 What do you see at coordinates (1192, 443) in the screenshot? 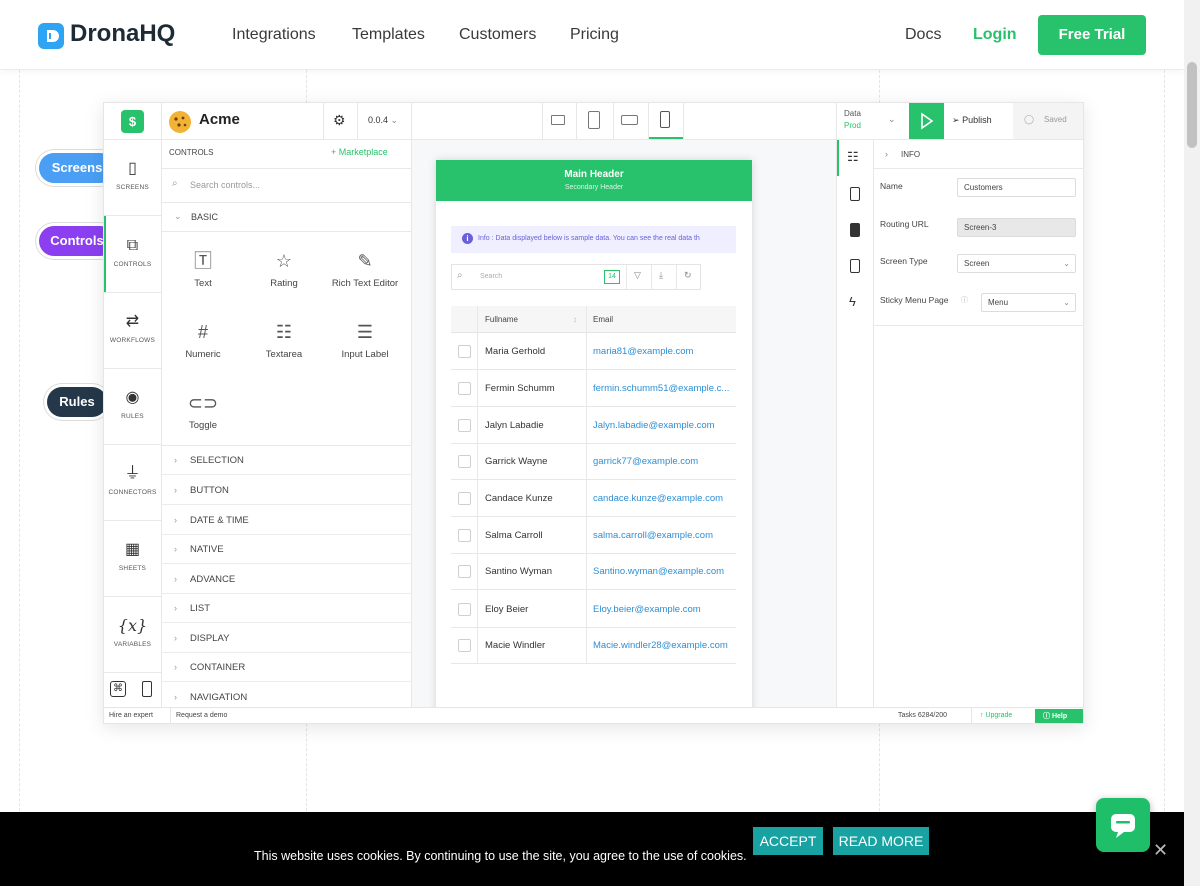
I see `page-scrollbar` at bounding box center [1192, 443].